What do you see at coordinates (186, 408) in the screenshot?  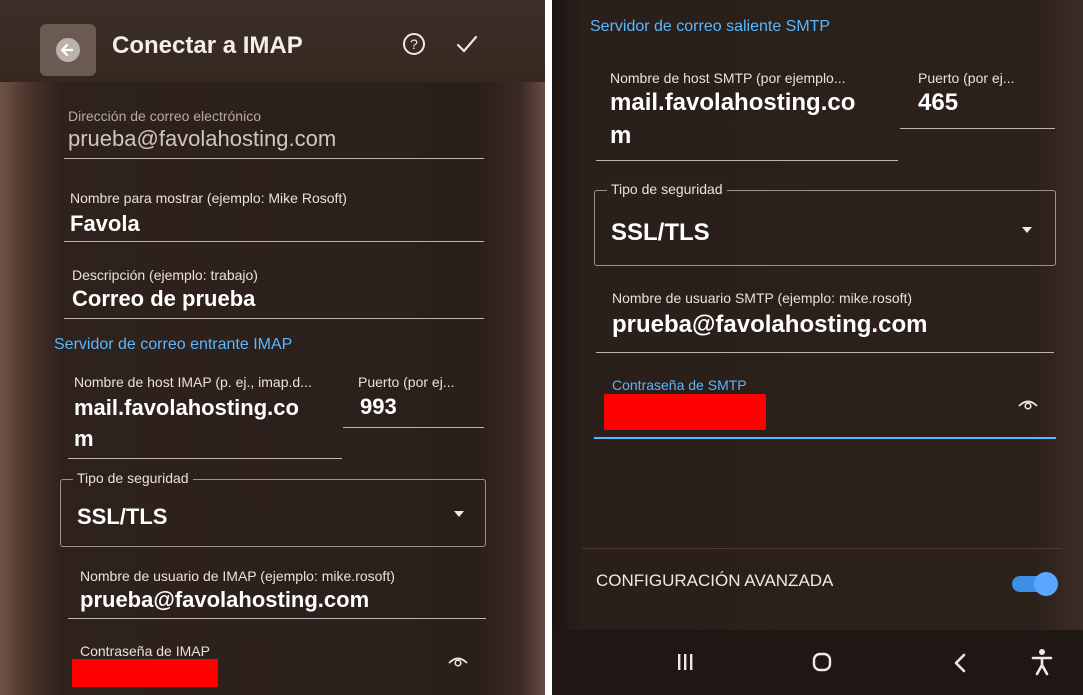 I see `imap-host-field: mail.favolahosting.co` at bounding box center [186, 408].